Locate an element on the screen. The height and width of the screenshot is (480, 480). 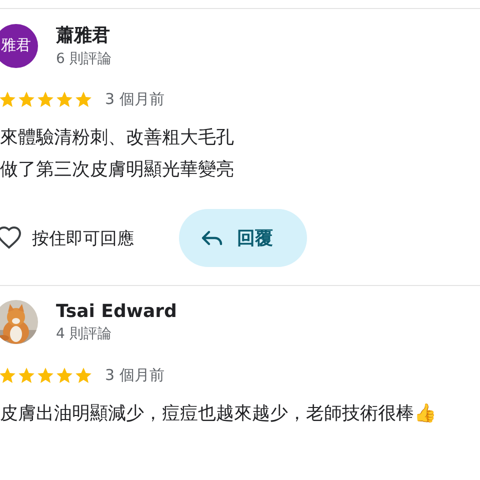
review-count: 4 則評論 is located at coordinates (84, 334).